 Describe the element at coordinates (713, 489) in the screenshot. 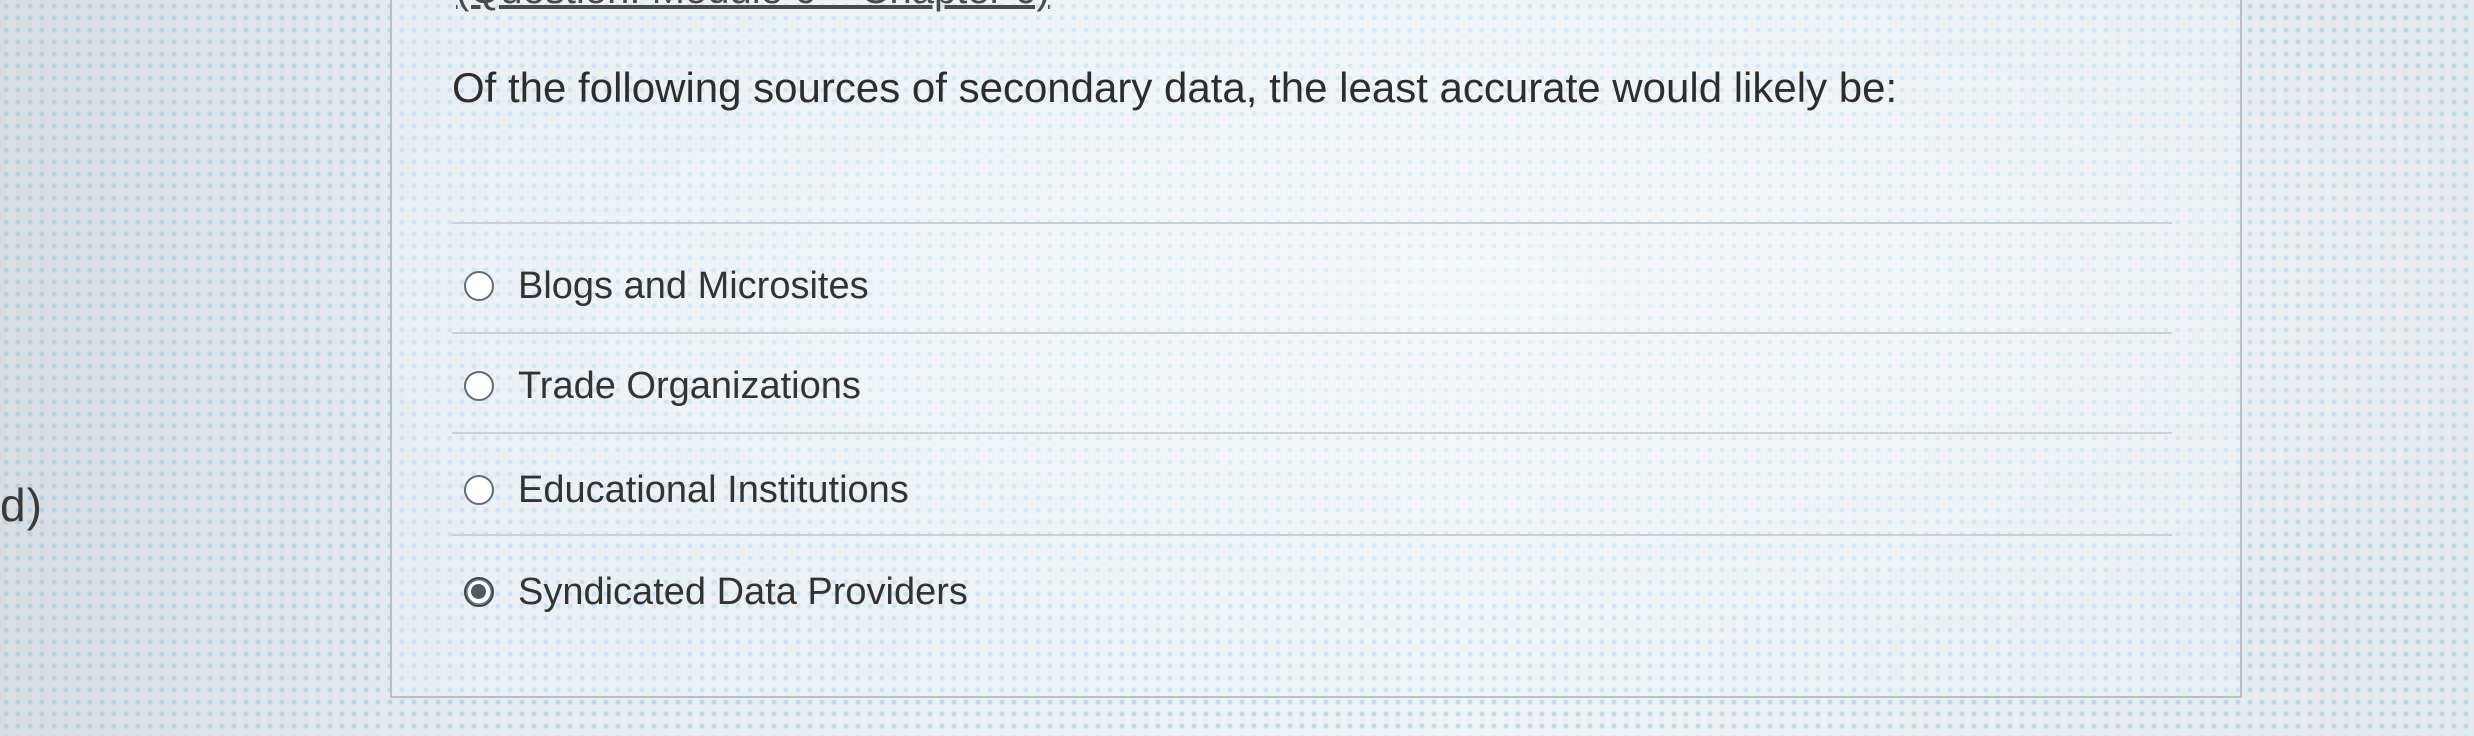

I see `option-label: Educational Institutions` at that location.